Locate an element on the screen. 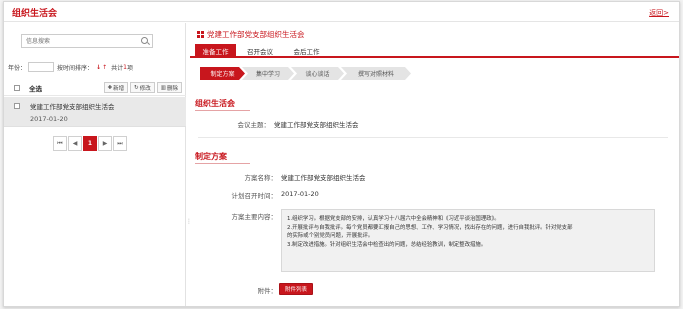 This screenshot has height=309, width=683. divider is located at coordinates (433, 137).